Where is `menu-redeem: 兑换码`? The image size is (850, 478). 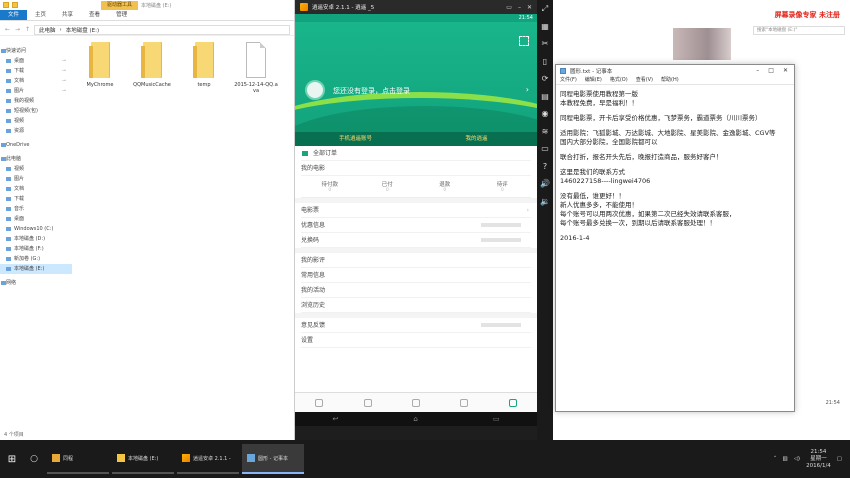 menu-redeem: 兑换码 is located at coordinates (416, 240).